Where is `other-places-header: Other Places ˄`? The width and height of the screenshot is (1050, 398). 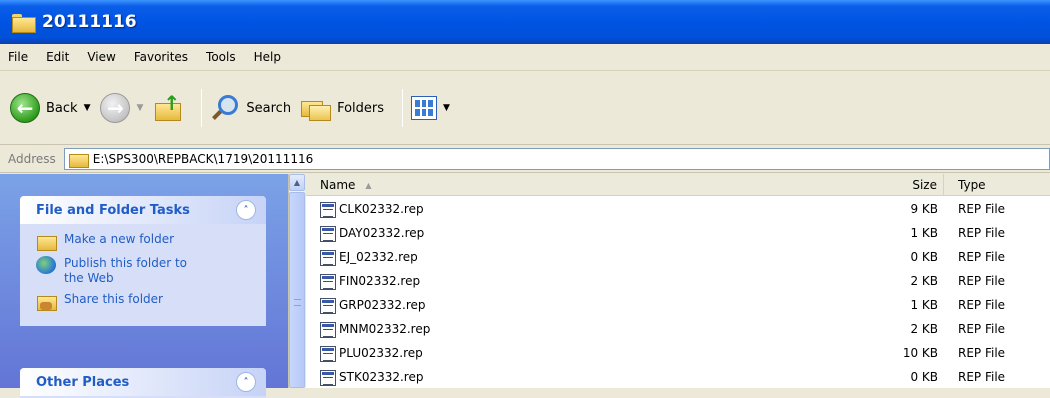
other-places-header: Other Places ˄ is located at coordinates (143, 382).